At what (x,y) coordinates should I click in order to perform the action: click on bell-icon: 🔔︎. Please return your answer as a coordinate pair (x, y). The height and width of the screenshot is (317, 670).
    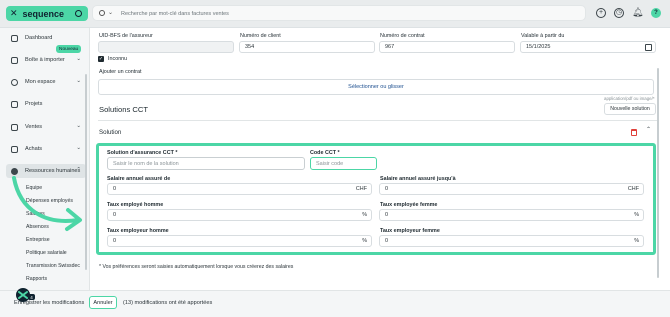
    Looking at the image, I should click on (637, 13).